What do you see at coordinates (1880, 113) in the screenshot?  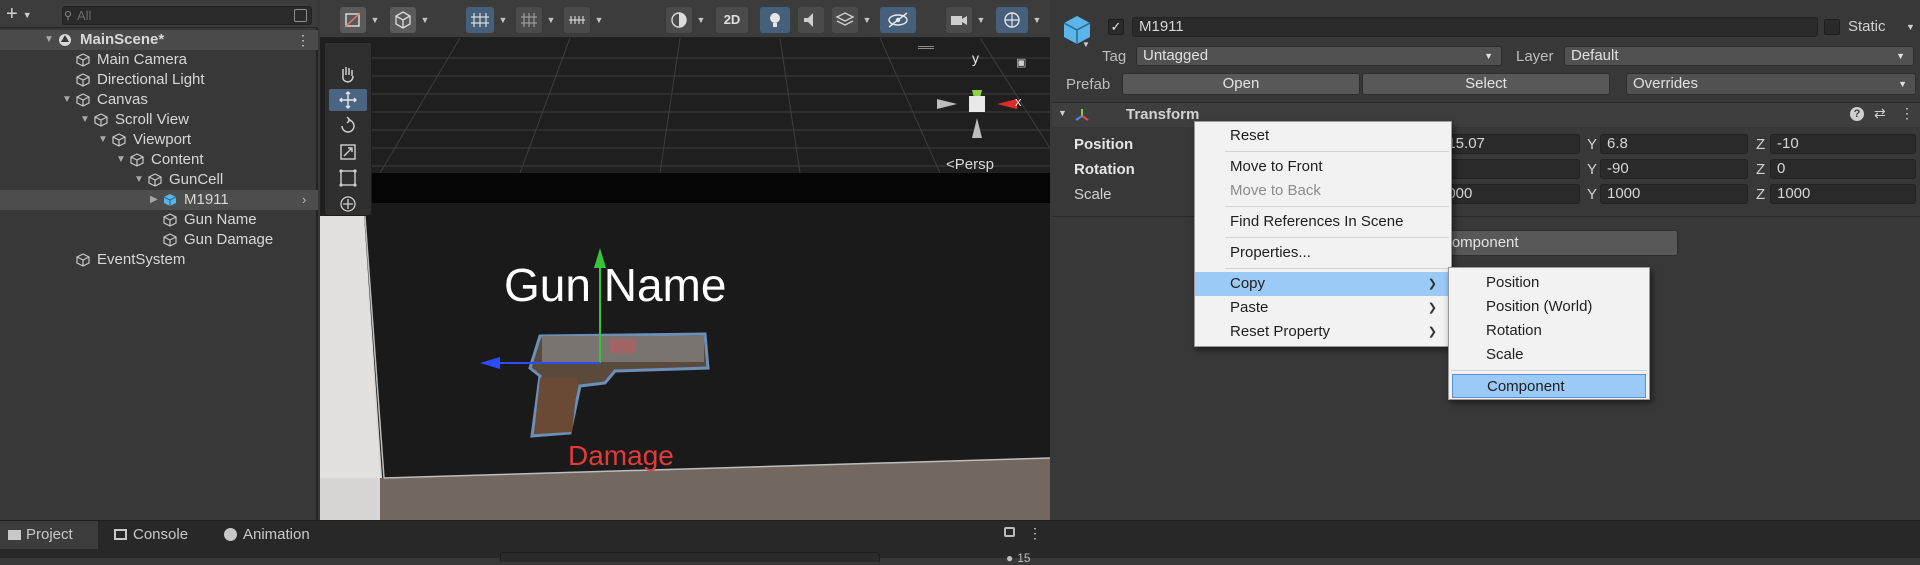 I see `preset-icon: ⇄` at bounding box center [1880, 113].